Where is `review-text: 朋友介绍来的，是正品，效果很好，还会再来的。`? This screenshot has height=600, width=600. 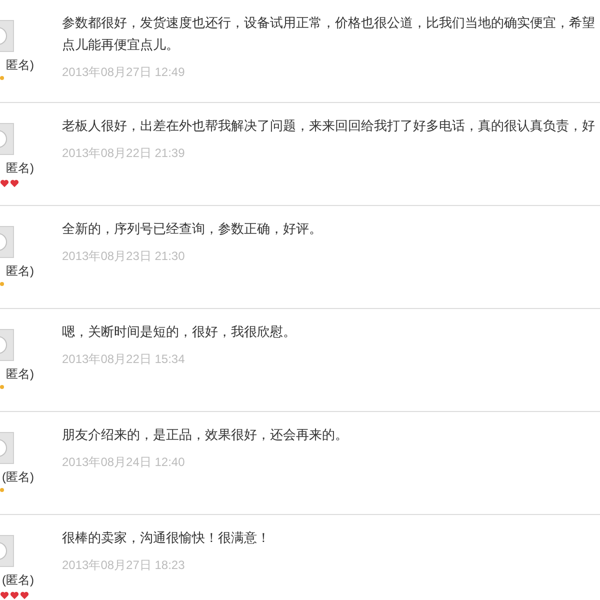
review-text: 朋友介绍来的，是正品，效果很好，还会再来的。 is located at coordinates (205, 435).